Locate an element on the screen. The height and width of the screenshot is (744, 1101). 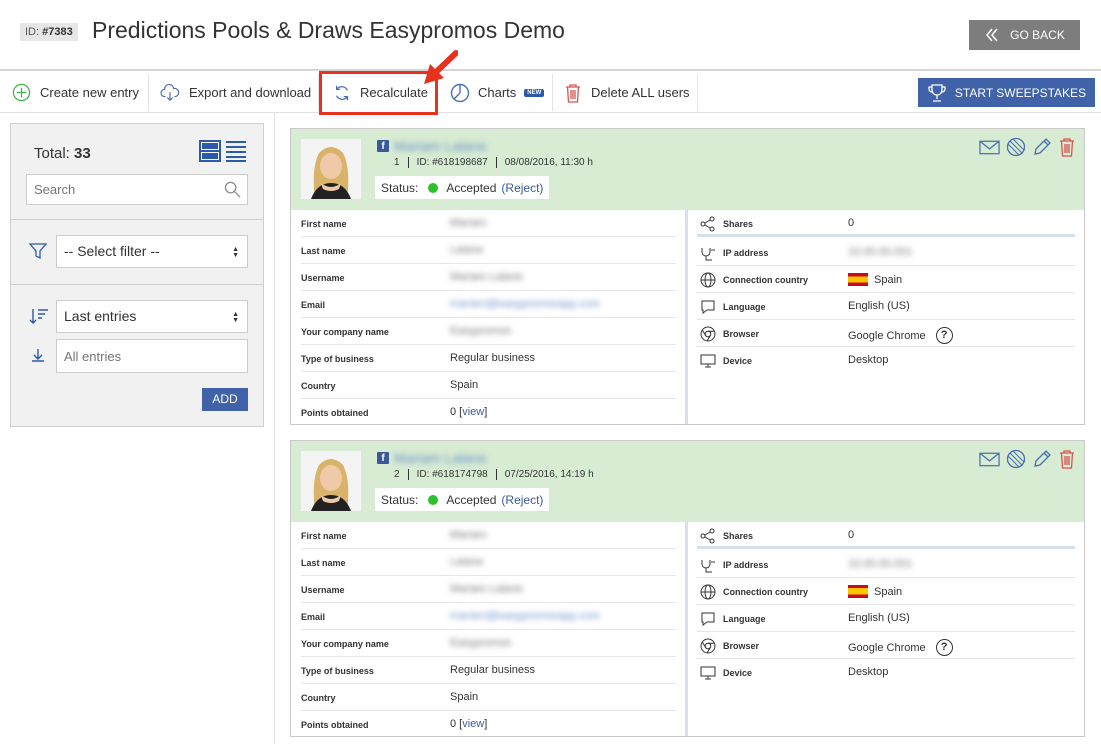
info-label: Browser is located at coordinates (741, 334).